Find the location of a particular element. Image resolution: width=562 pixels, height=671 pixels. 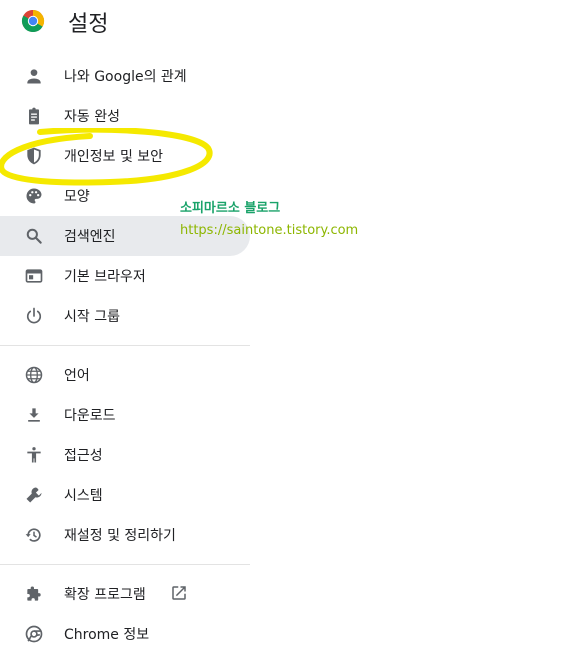

sidebar-item-label: 언어 is located at coordinates (77, 376).